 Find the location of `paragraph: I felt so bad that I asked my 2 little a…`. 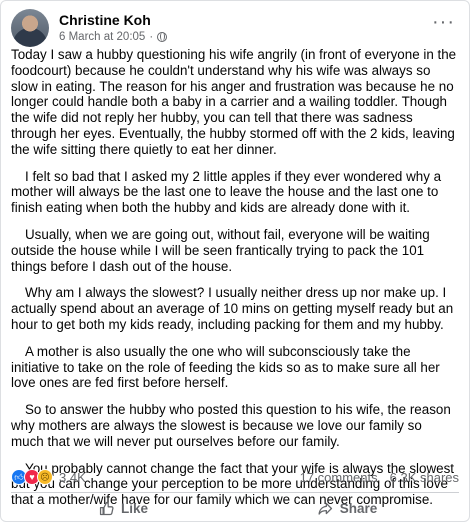

paragraph: I felt so bad that I asked my 2 little a… is located at coordinates (226, 192).